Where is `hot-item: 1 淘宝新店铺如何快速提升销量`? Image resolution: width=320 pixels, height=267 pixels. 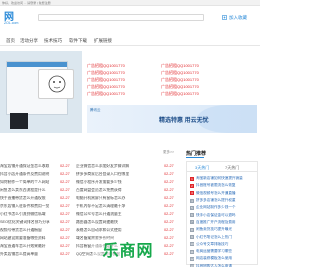 hot-item: 1 淘宝新店铺如何快速提升销量 is located at coordinates (224, 178).